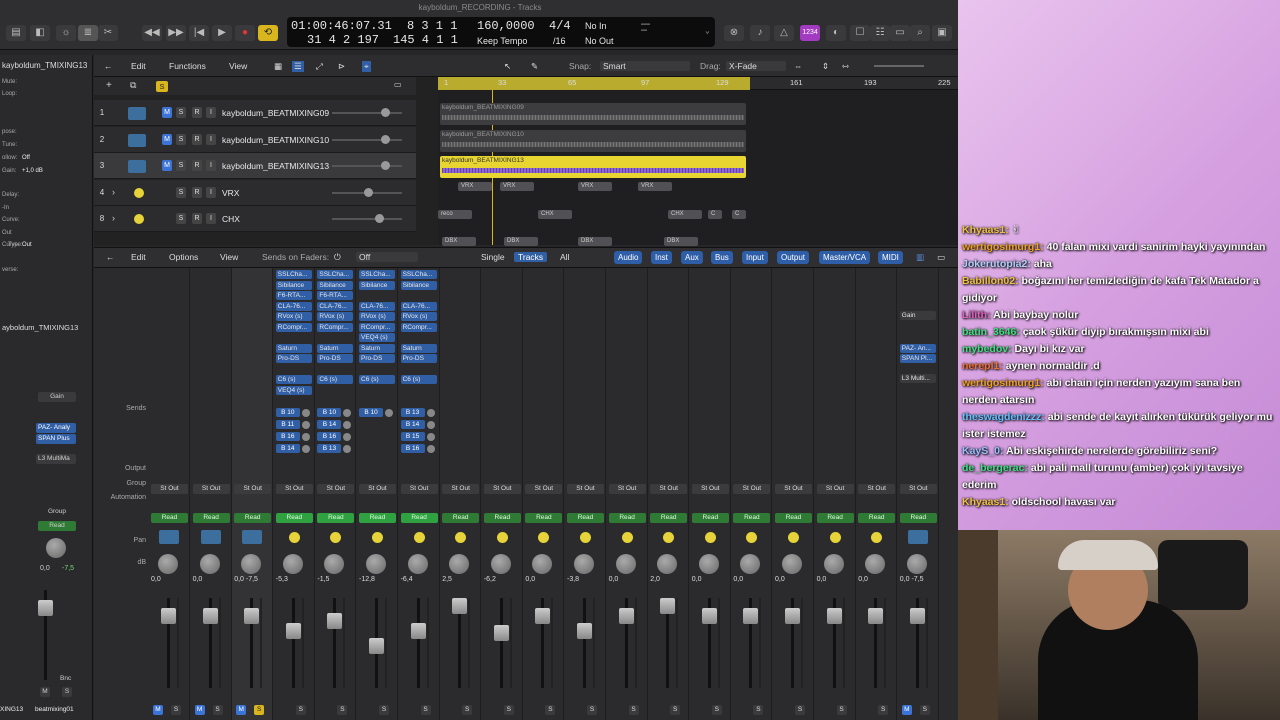 This screenshot has height=720, width=1280. Describe the element at coordinates (593, 167) in the screenshot. I see `audio-region: kayboldum_BEATMIXING13` at that location.